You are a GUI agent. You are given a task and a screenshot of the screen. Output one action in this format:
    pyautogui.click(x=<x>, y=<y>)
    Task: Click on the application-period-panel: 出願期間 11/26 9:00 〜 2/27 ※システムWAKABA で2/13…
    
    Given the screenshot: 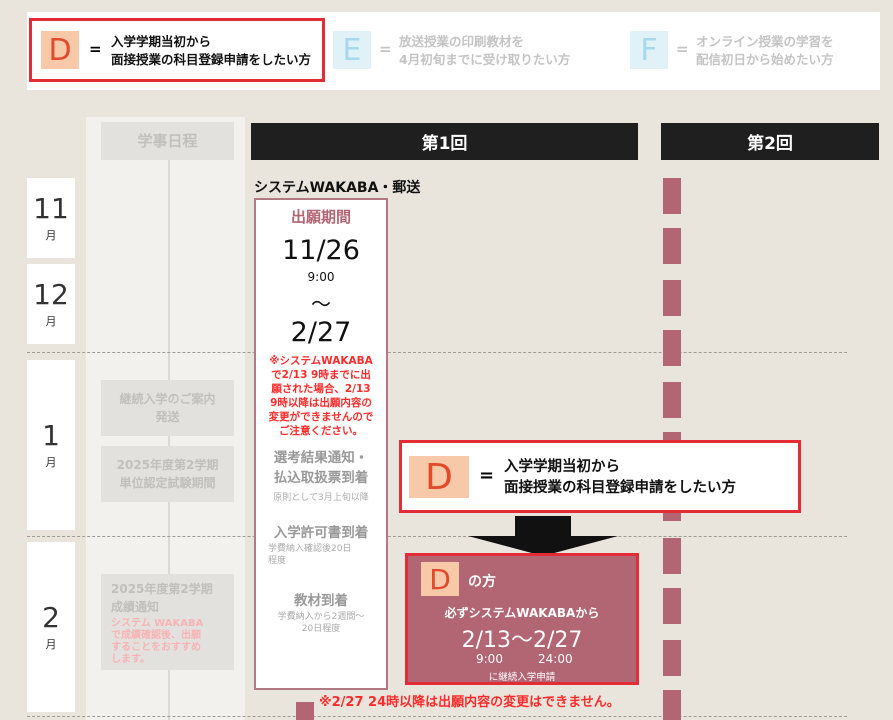 What is the action you would take?
    pyautogui.click(x=321, y=444)
    